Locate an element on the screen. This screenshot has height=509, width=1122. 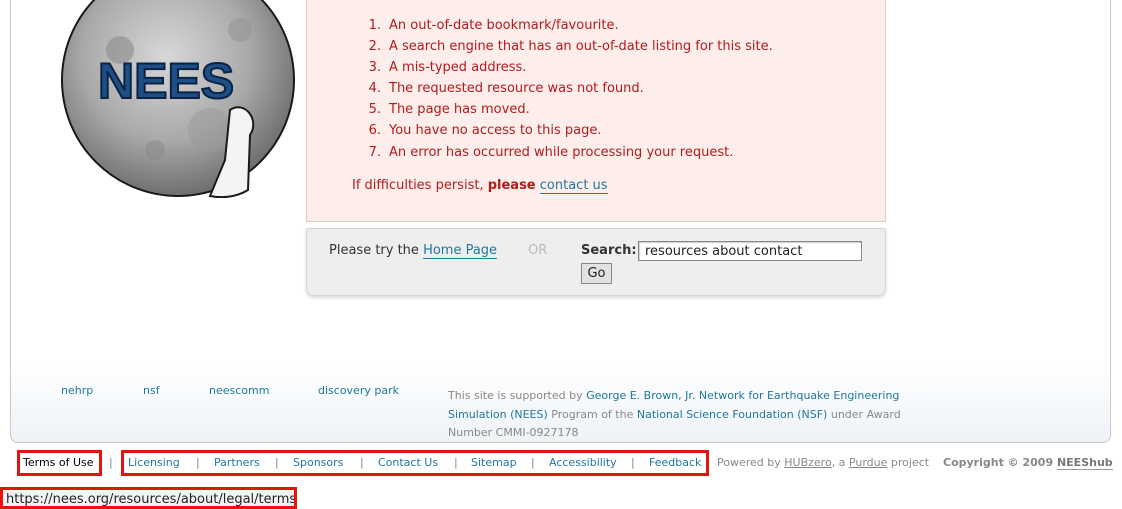
reason-item: 6. You have no access to this page. is located at coordinates (485, 131).